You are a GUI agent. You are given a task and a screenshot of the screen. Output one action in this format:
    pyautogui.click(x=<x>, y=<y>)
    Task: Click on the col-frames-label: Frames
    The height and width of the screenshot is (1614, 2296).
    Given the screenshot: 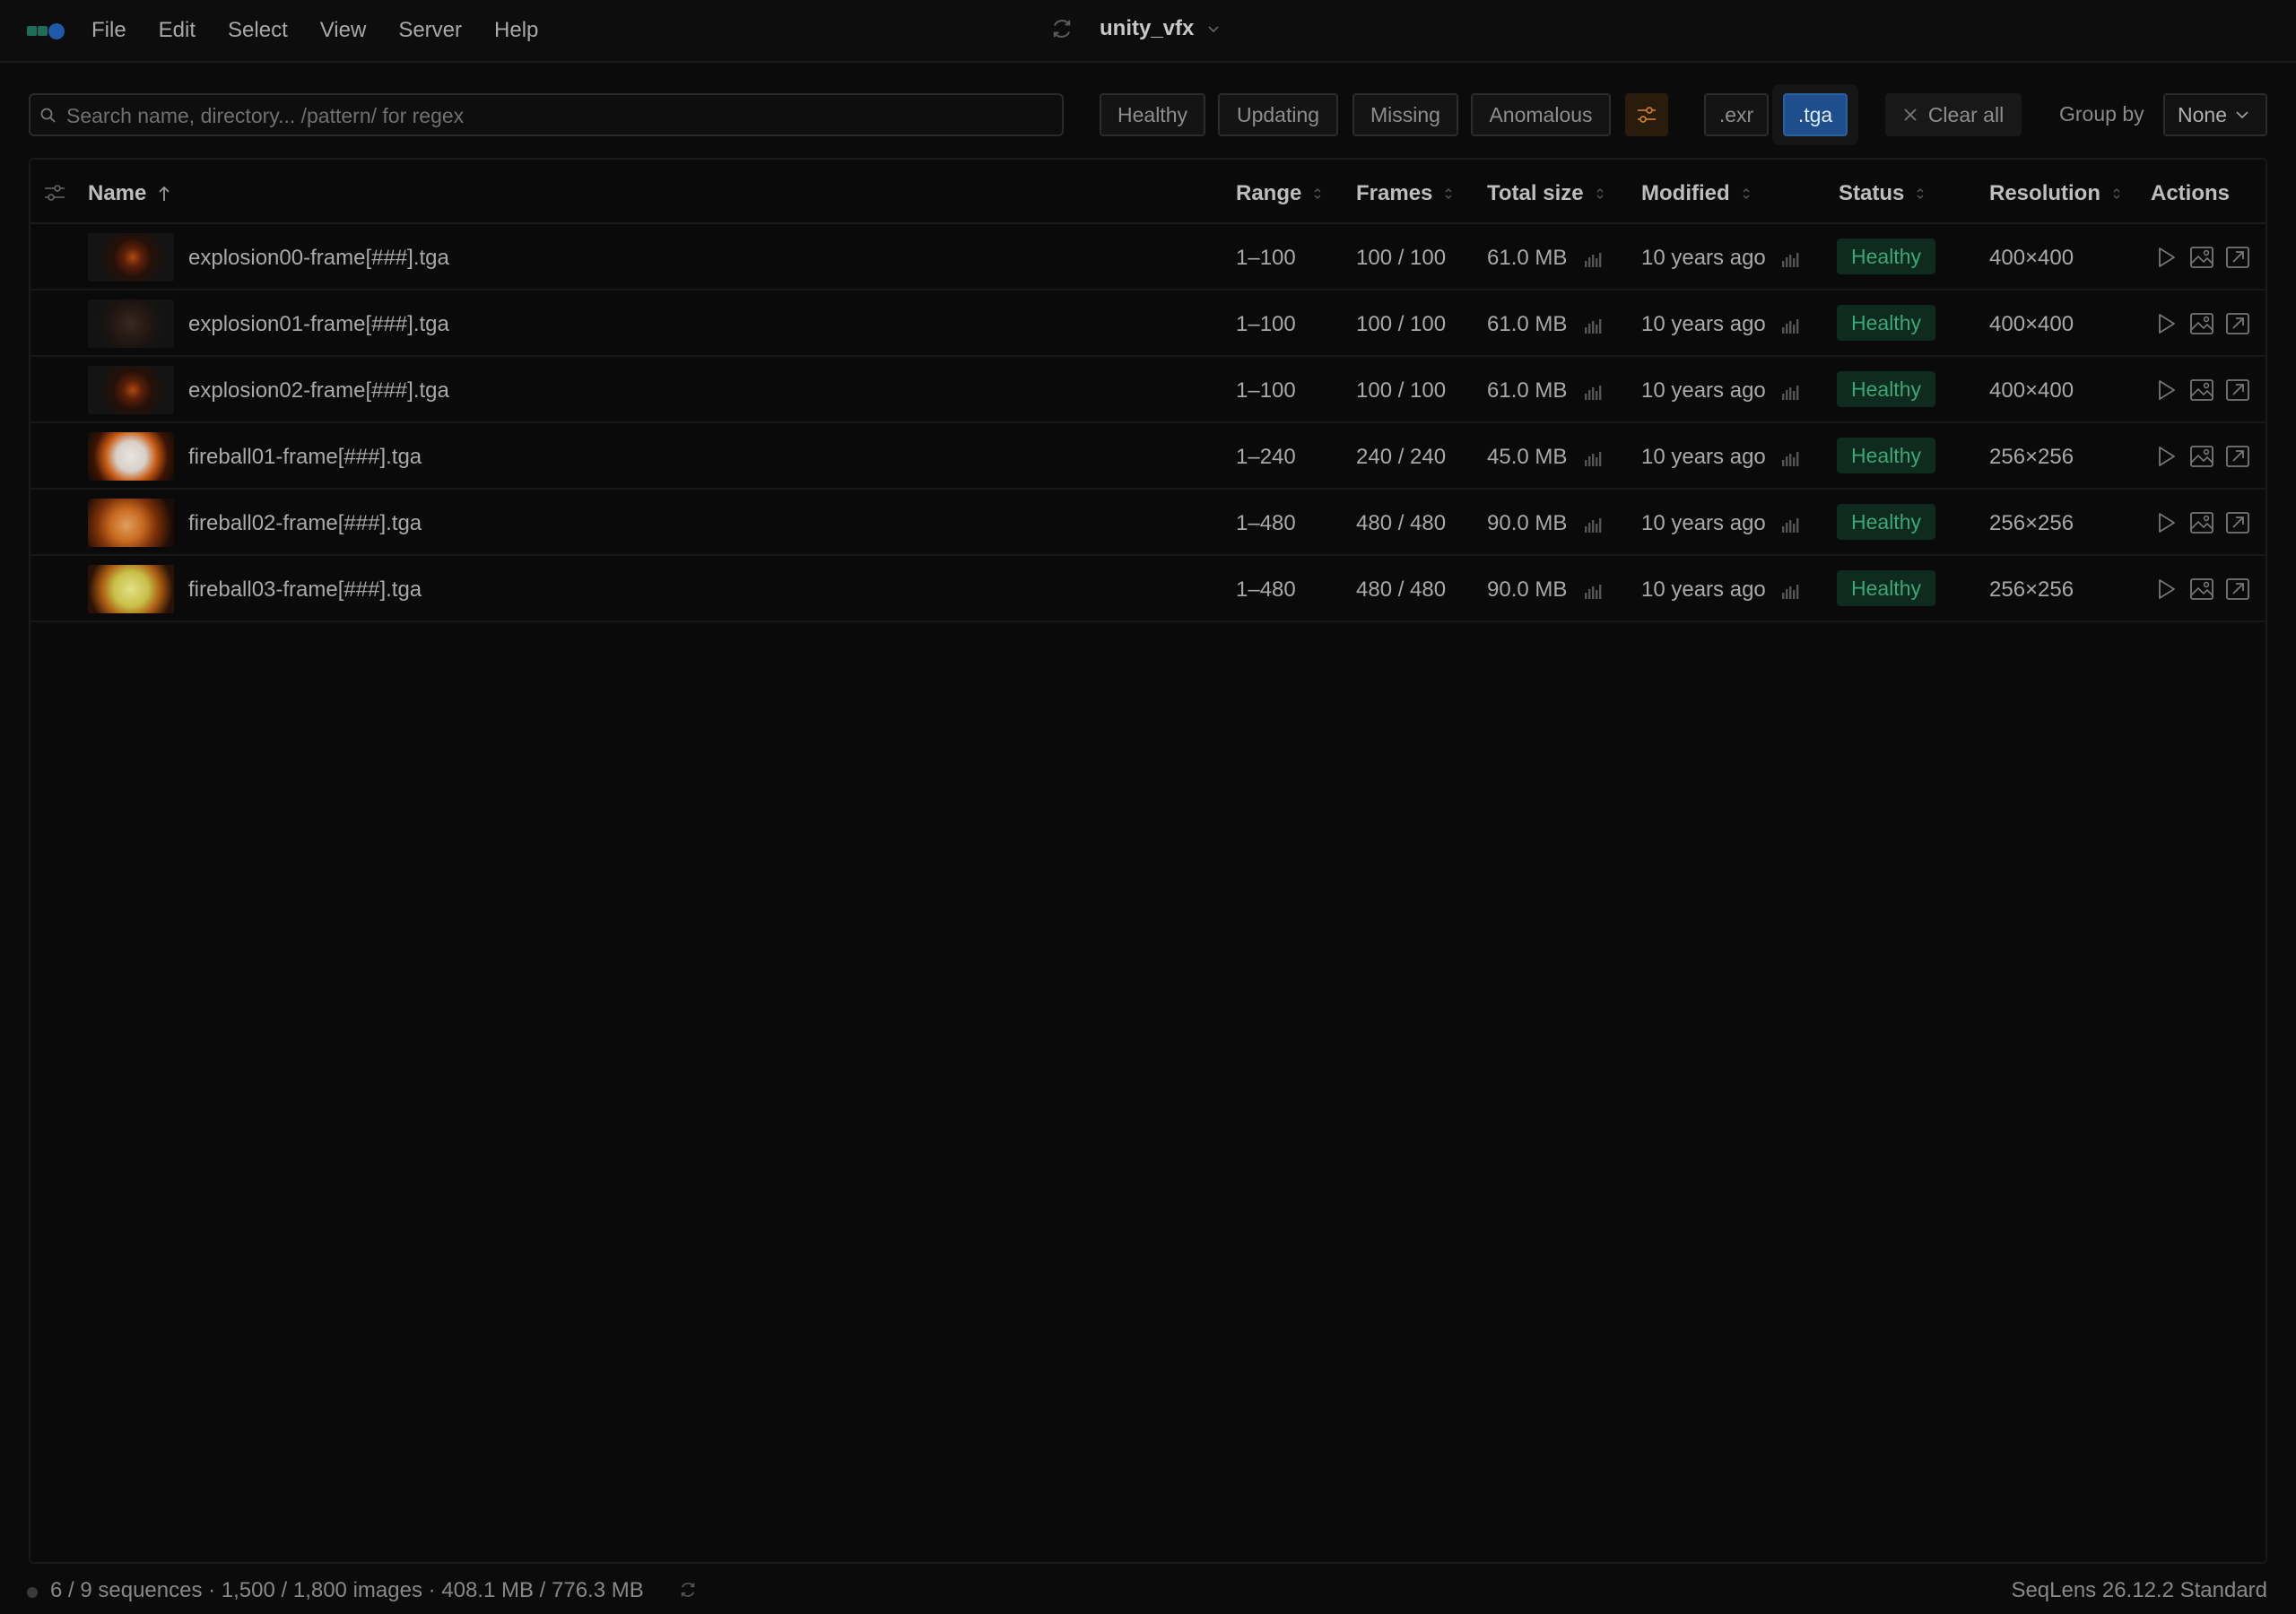 What is the action you would take?
    pyautogui.click(x=1394, y=193)
    